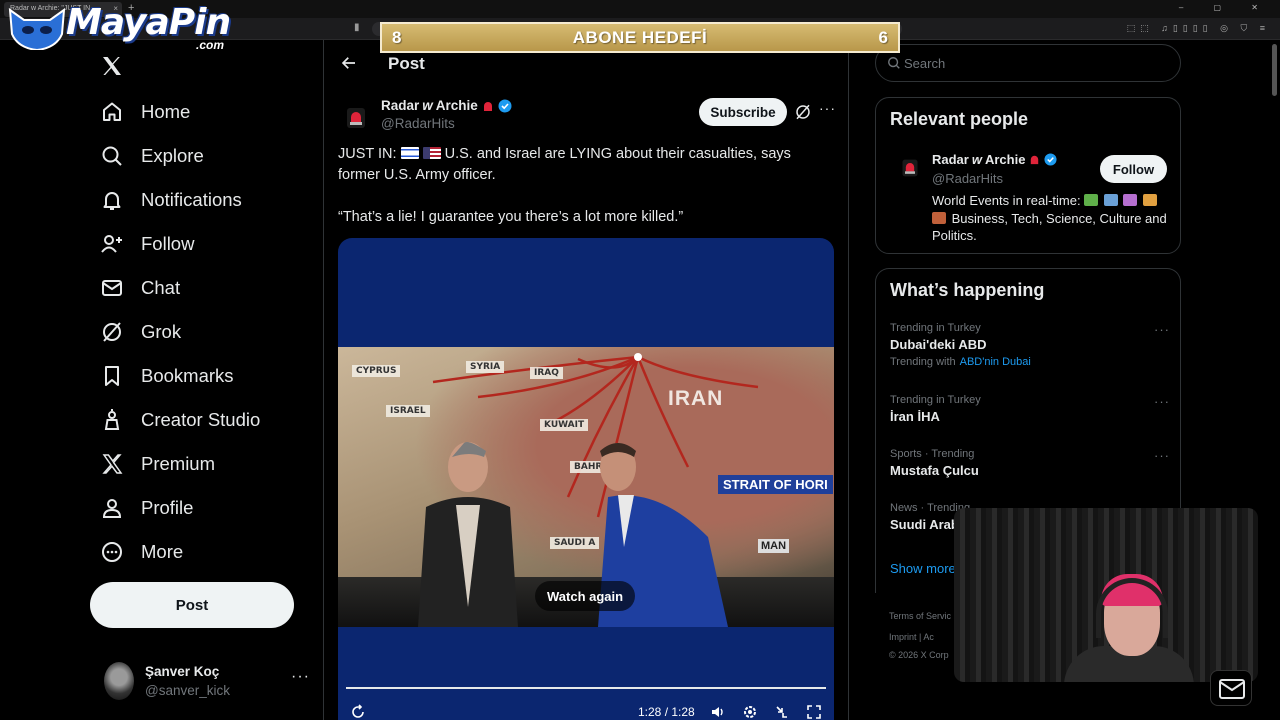 The width and height of the screenshot is (1280, 720). What do you see at coordinates (938, 344) in the screenshot?
I see `trend-topic: Dubai'deki ABD` at bounding box center [938, 344].